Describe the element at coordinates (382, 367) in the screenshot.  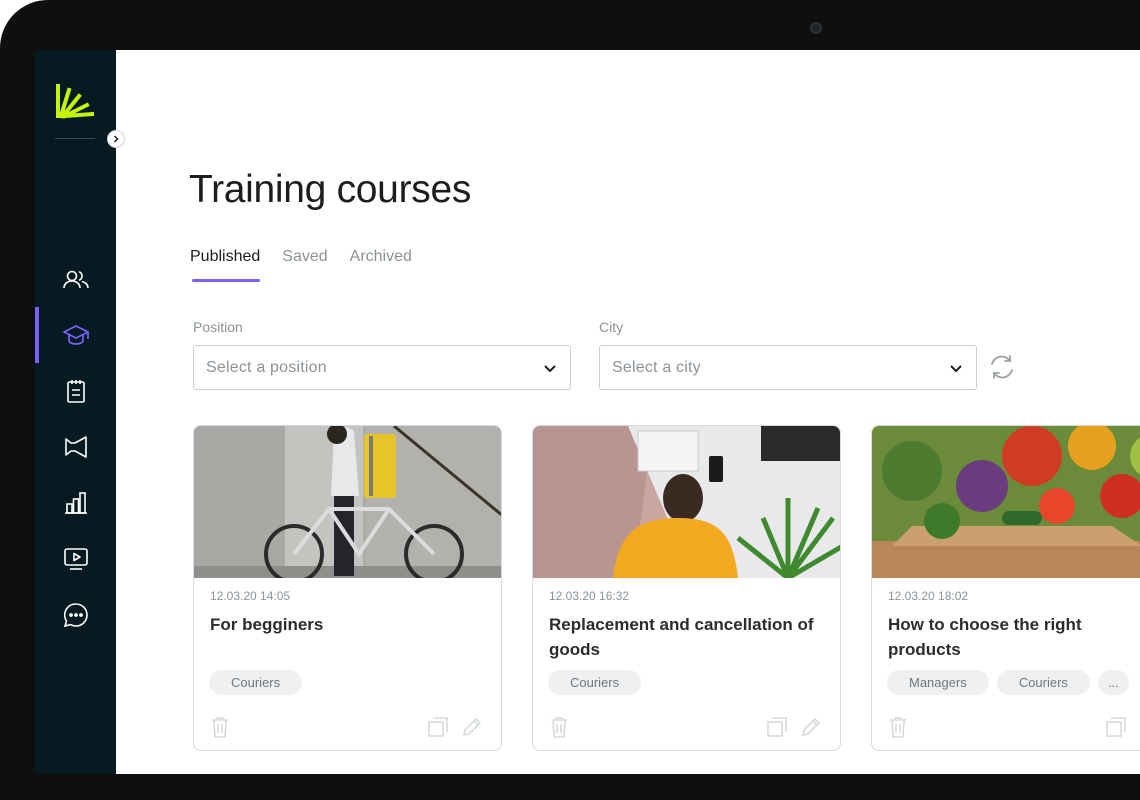
I see `position-select: Select a position` at that location.